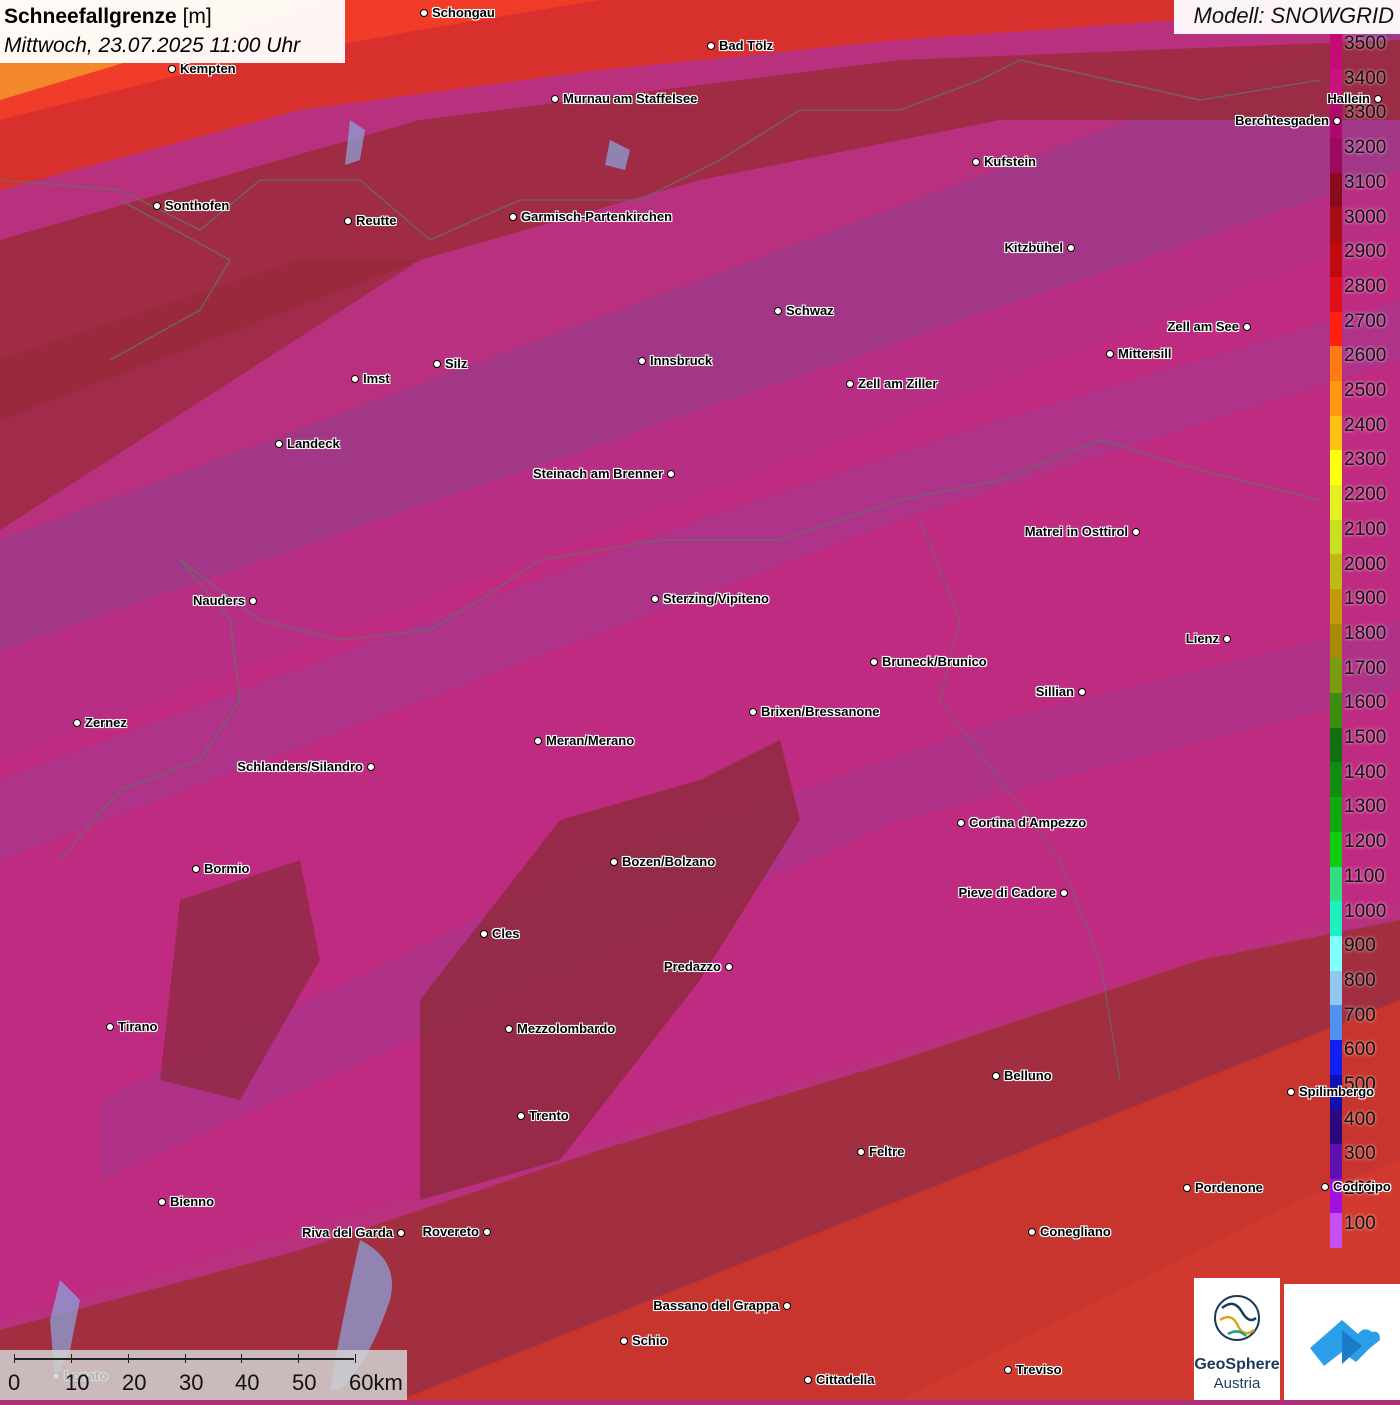 The width and height of the screenshot is (1400, 1405). What do you see at coordinates (1202, 638) in the screenshot?
I see `city-label: Lienz` at bounding box center [1202, 638].